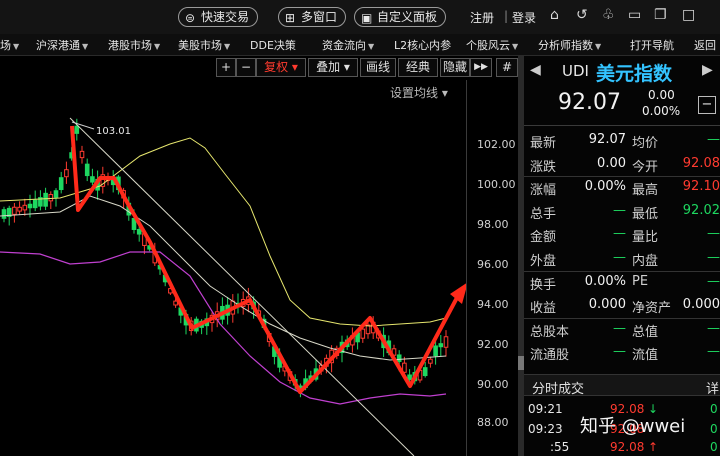 Image resolution: width=720 pixels, height=456 pixels. I want to click on multi-window-button: ⊞ 多窗口, so click(312, 17).